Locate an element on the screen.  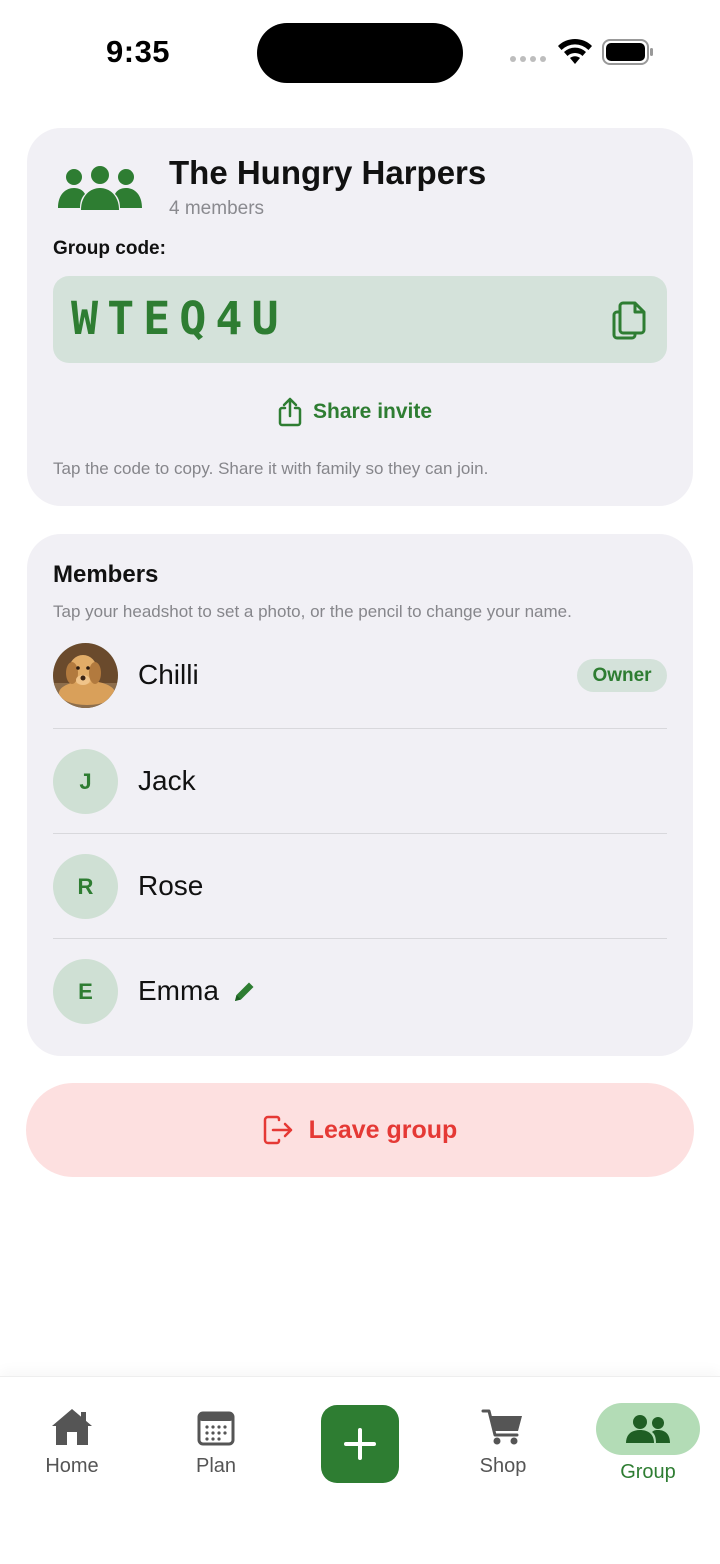
tab-shop: Shop is located at coordinates (503, 1452).